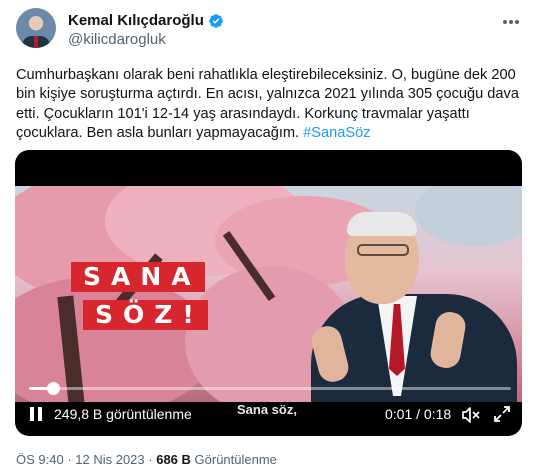 This screenshot has height=466, width=533. Describe the element at coordinates (233, 459) in the screenshot. I see `tweet-view-label: Görüntülenme` at that location.